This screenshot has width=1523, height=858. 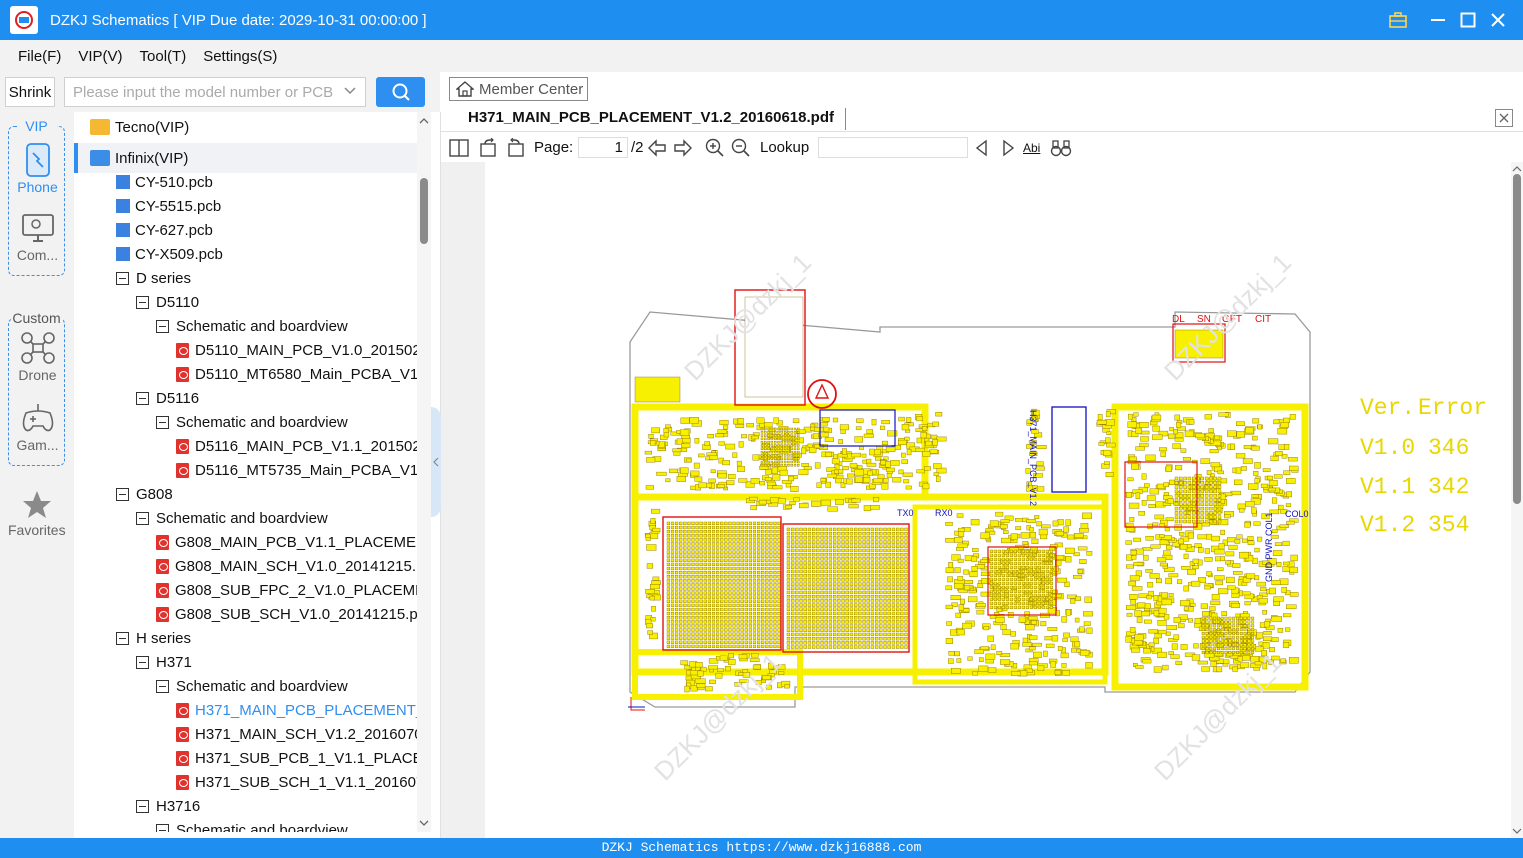 What do you see at coordinates (169, 254) in the screenshot?
I see `tree-item: CY-X509.pcb` at bounding box center [169, 254].